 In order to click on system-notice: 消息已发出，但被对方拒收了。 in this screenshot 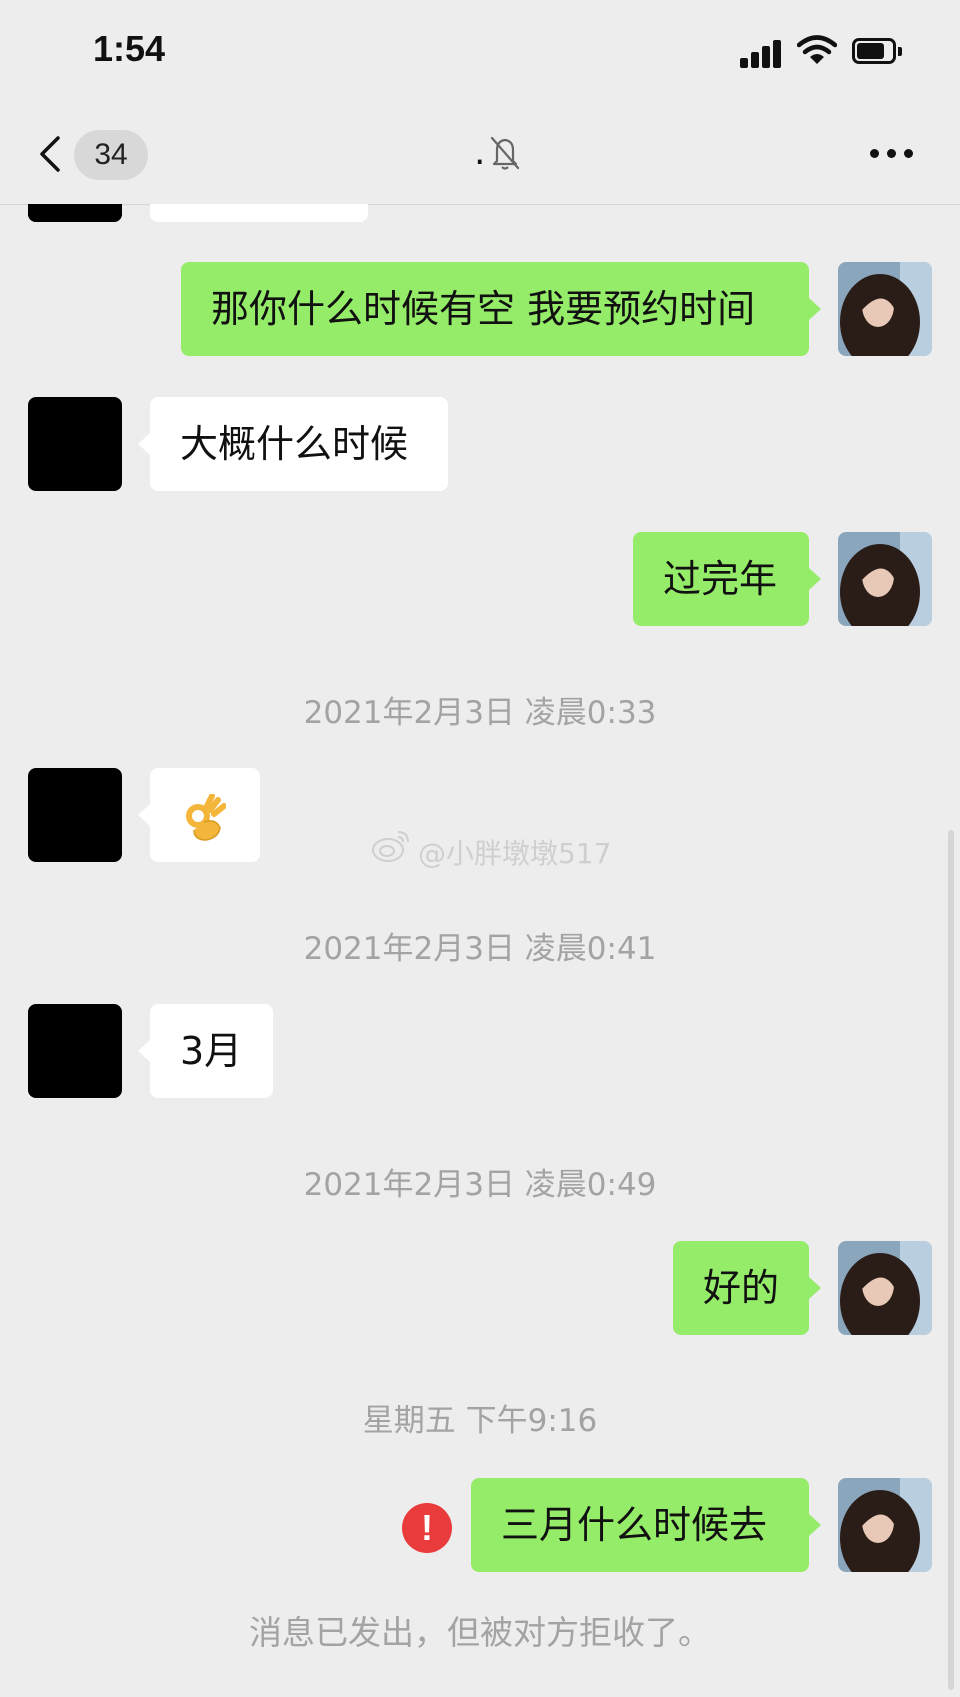, I will do `click(480, 1632)`.